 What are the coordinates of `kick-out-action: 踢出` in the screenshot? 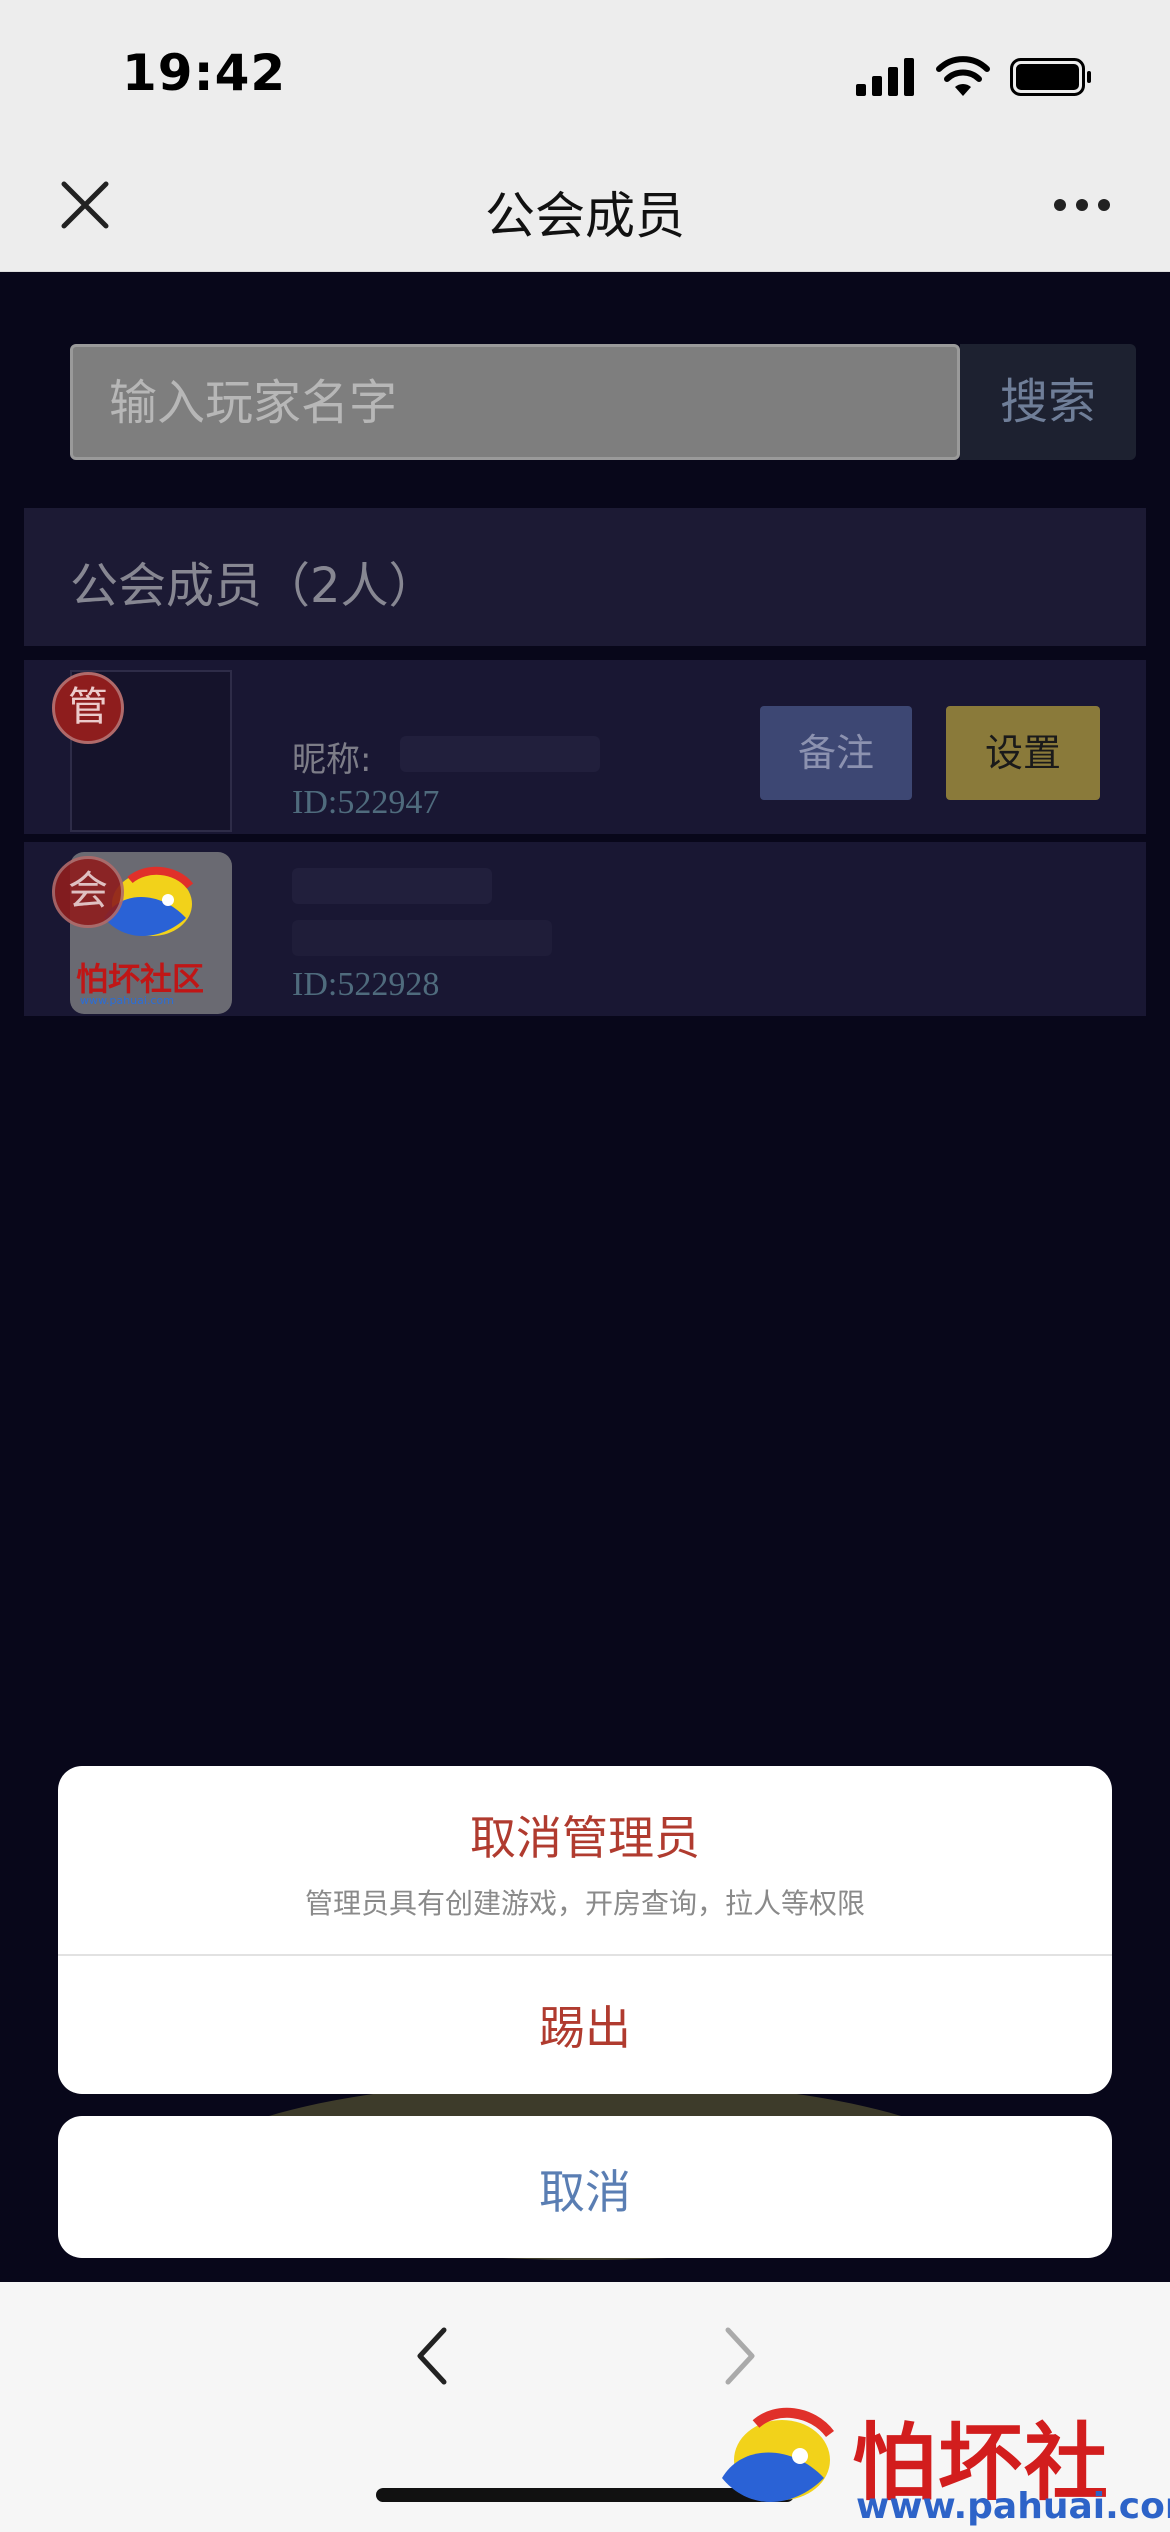 It's located at (585, 2025).